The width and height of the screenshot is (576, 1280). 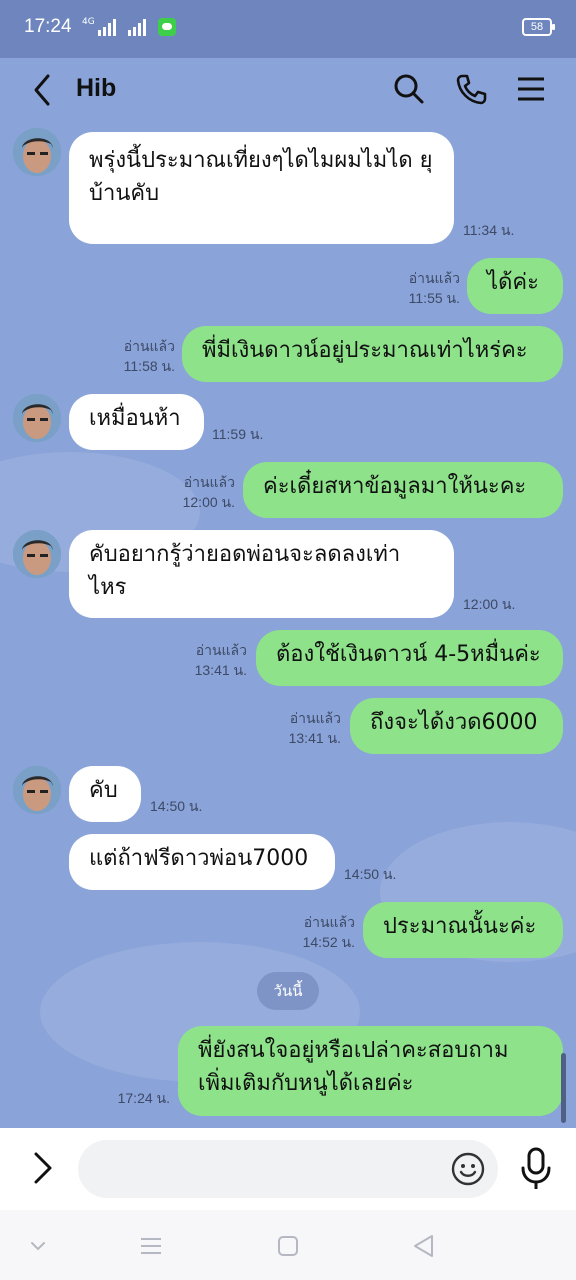 I want to click on message-input-bar, so click(x=288, y=1169).